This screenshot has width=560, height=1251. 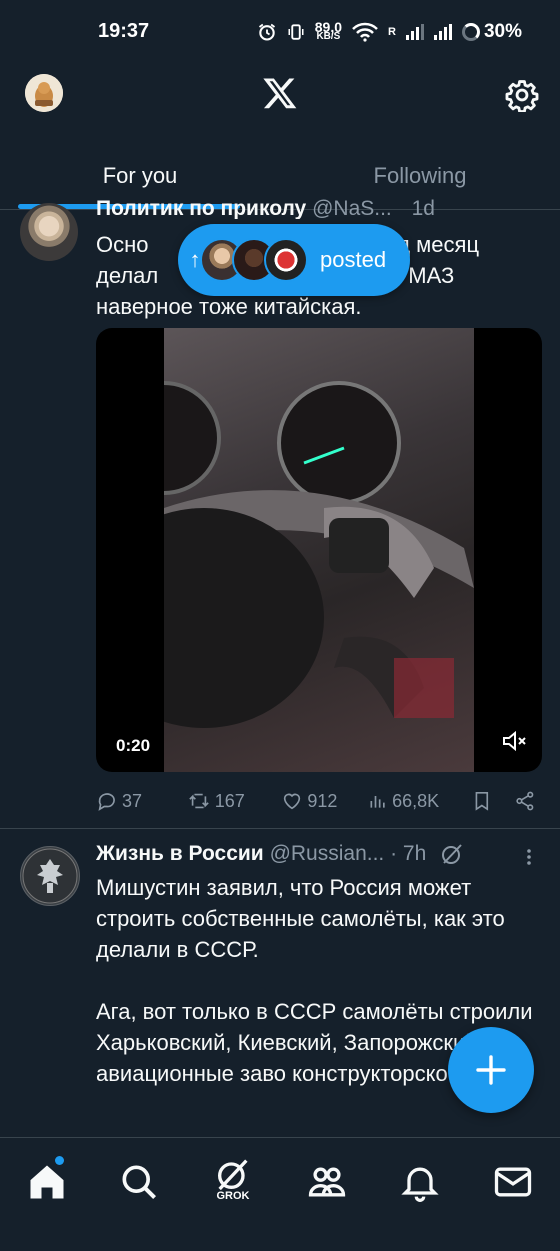 I want to click on tweet-actions: 37 167 912 66,8K, so click(x=316, y=801).